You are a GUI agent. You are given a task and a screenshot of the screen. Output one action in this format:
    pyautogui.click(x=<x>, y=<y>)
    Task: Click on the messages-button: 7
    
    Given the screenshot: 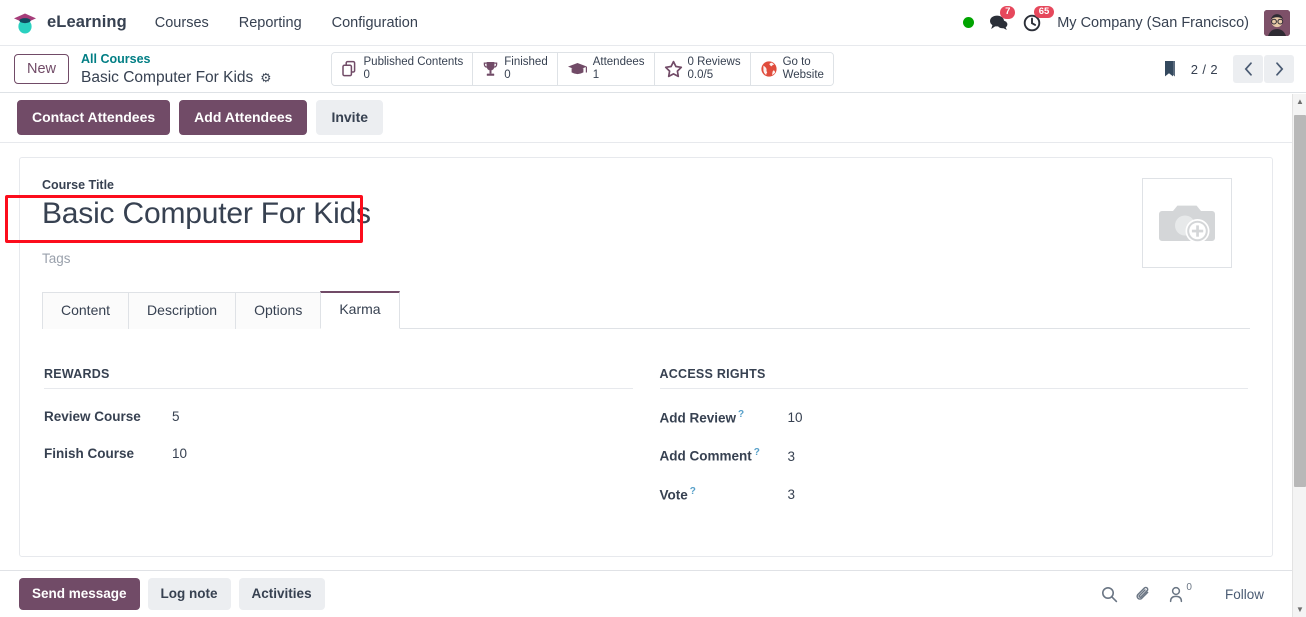 What is the action you would take?
    pyautogui.click(x=1002, y=18)
    